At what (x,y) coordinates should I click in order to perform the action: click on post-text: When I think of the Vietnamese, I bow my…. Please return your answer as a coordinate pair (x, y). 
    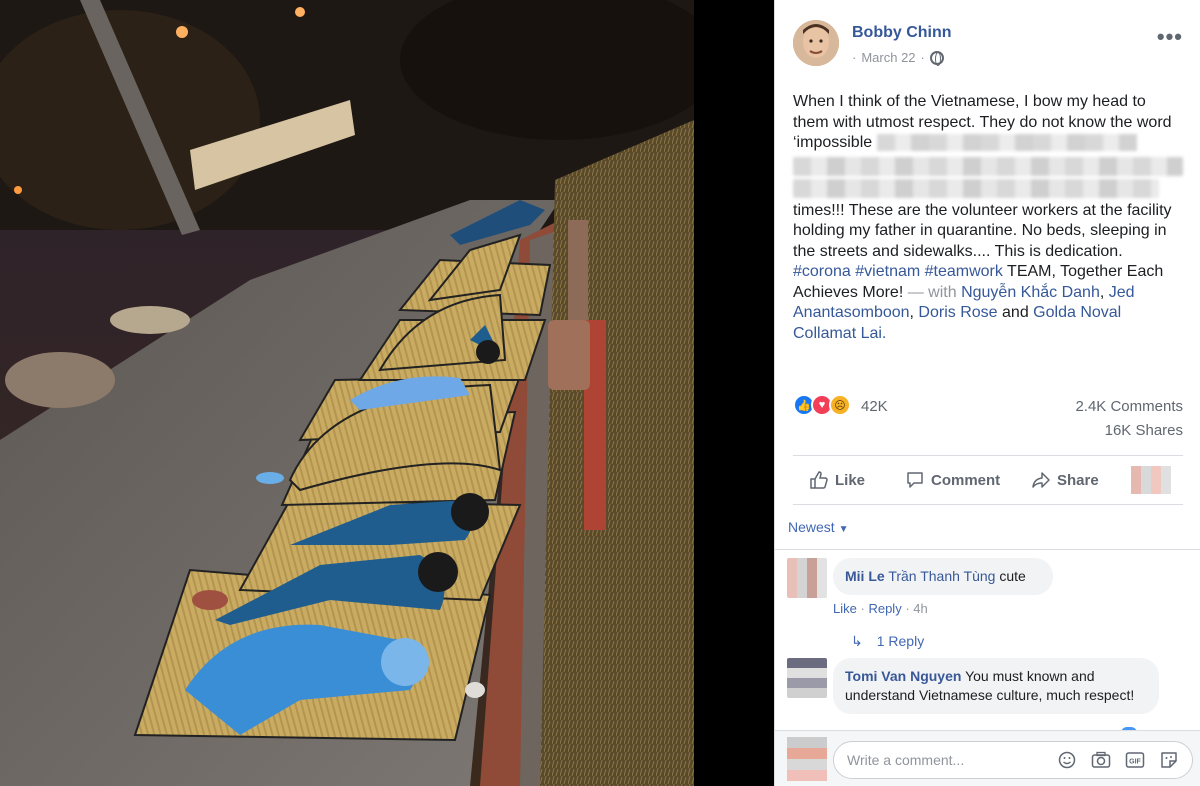
    Looking at the image, I should click on (988, 218).